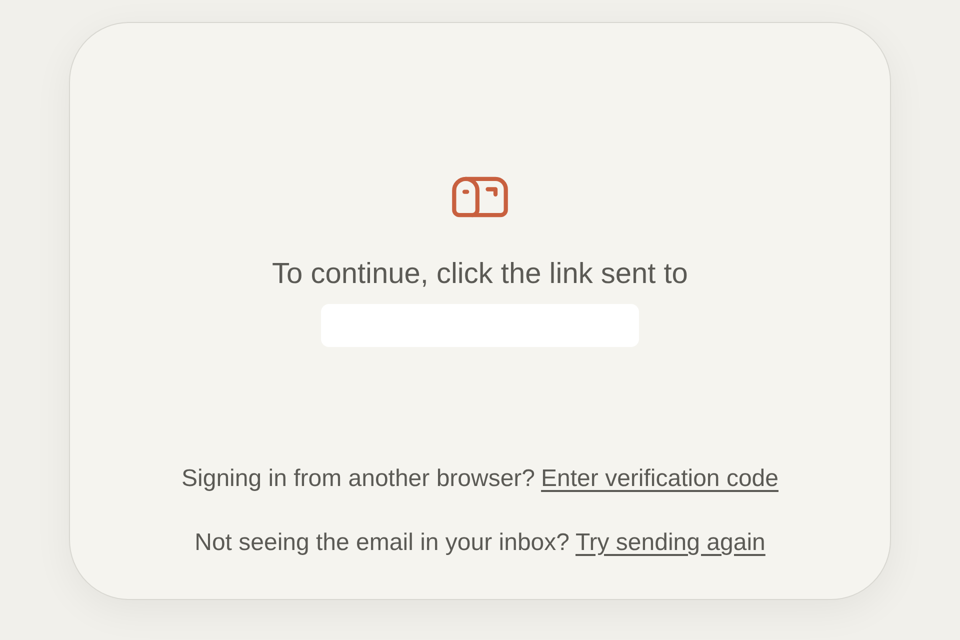 This screenshot has width=960, height=640. I want to click on help-text: Not seeing the email in your inbox?, so click(382, 543).